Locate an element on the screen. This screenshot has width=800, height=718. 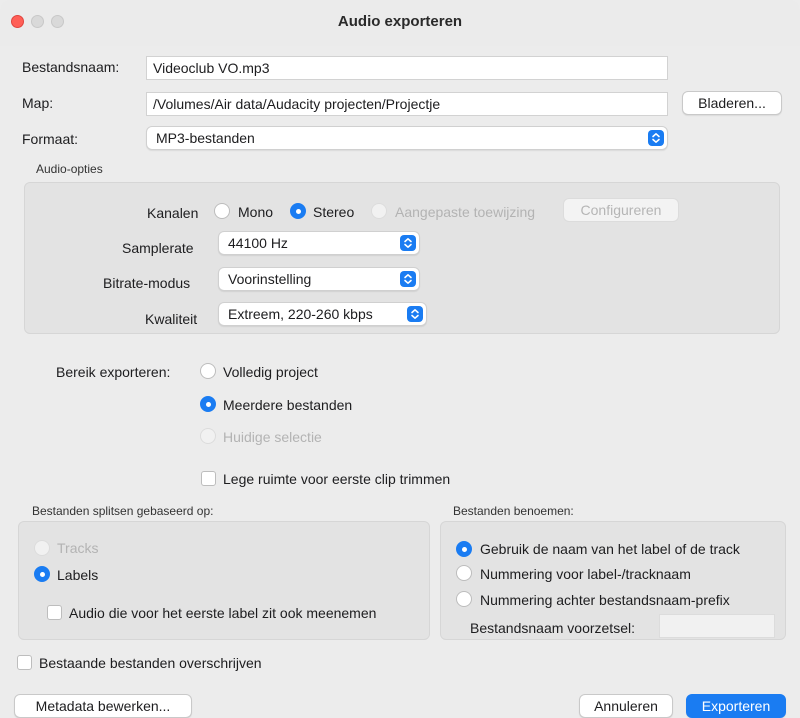
trim-space-checkbox is located at coordinates (208, 478).